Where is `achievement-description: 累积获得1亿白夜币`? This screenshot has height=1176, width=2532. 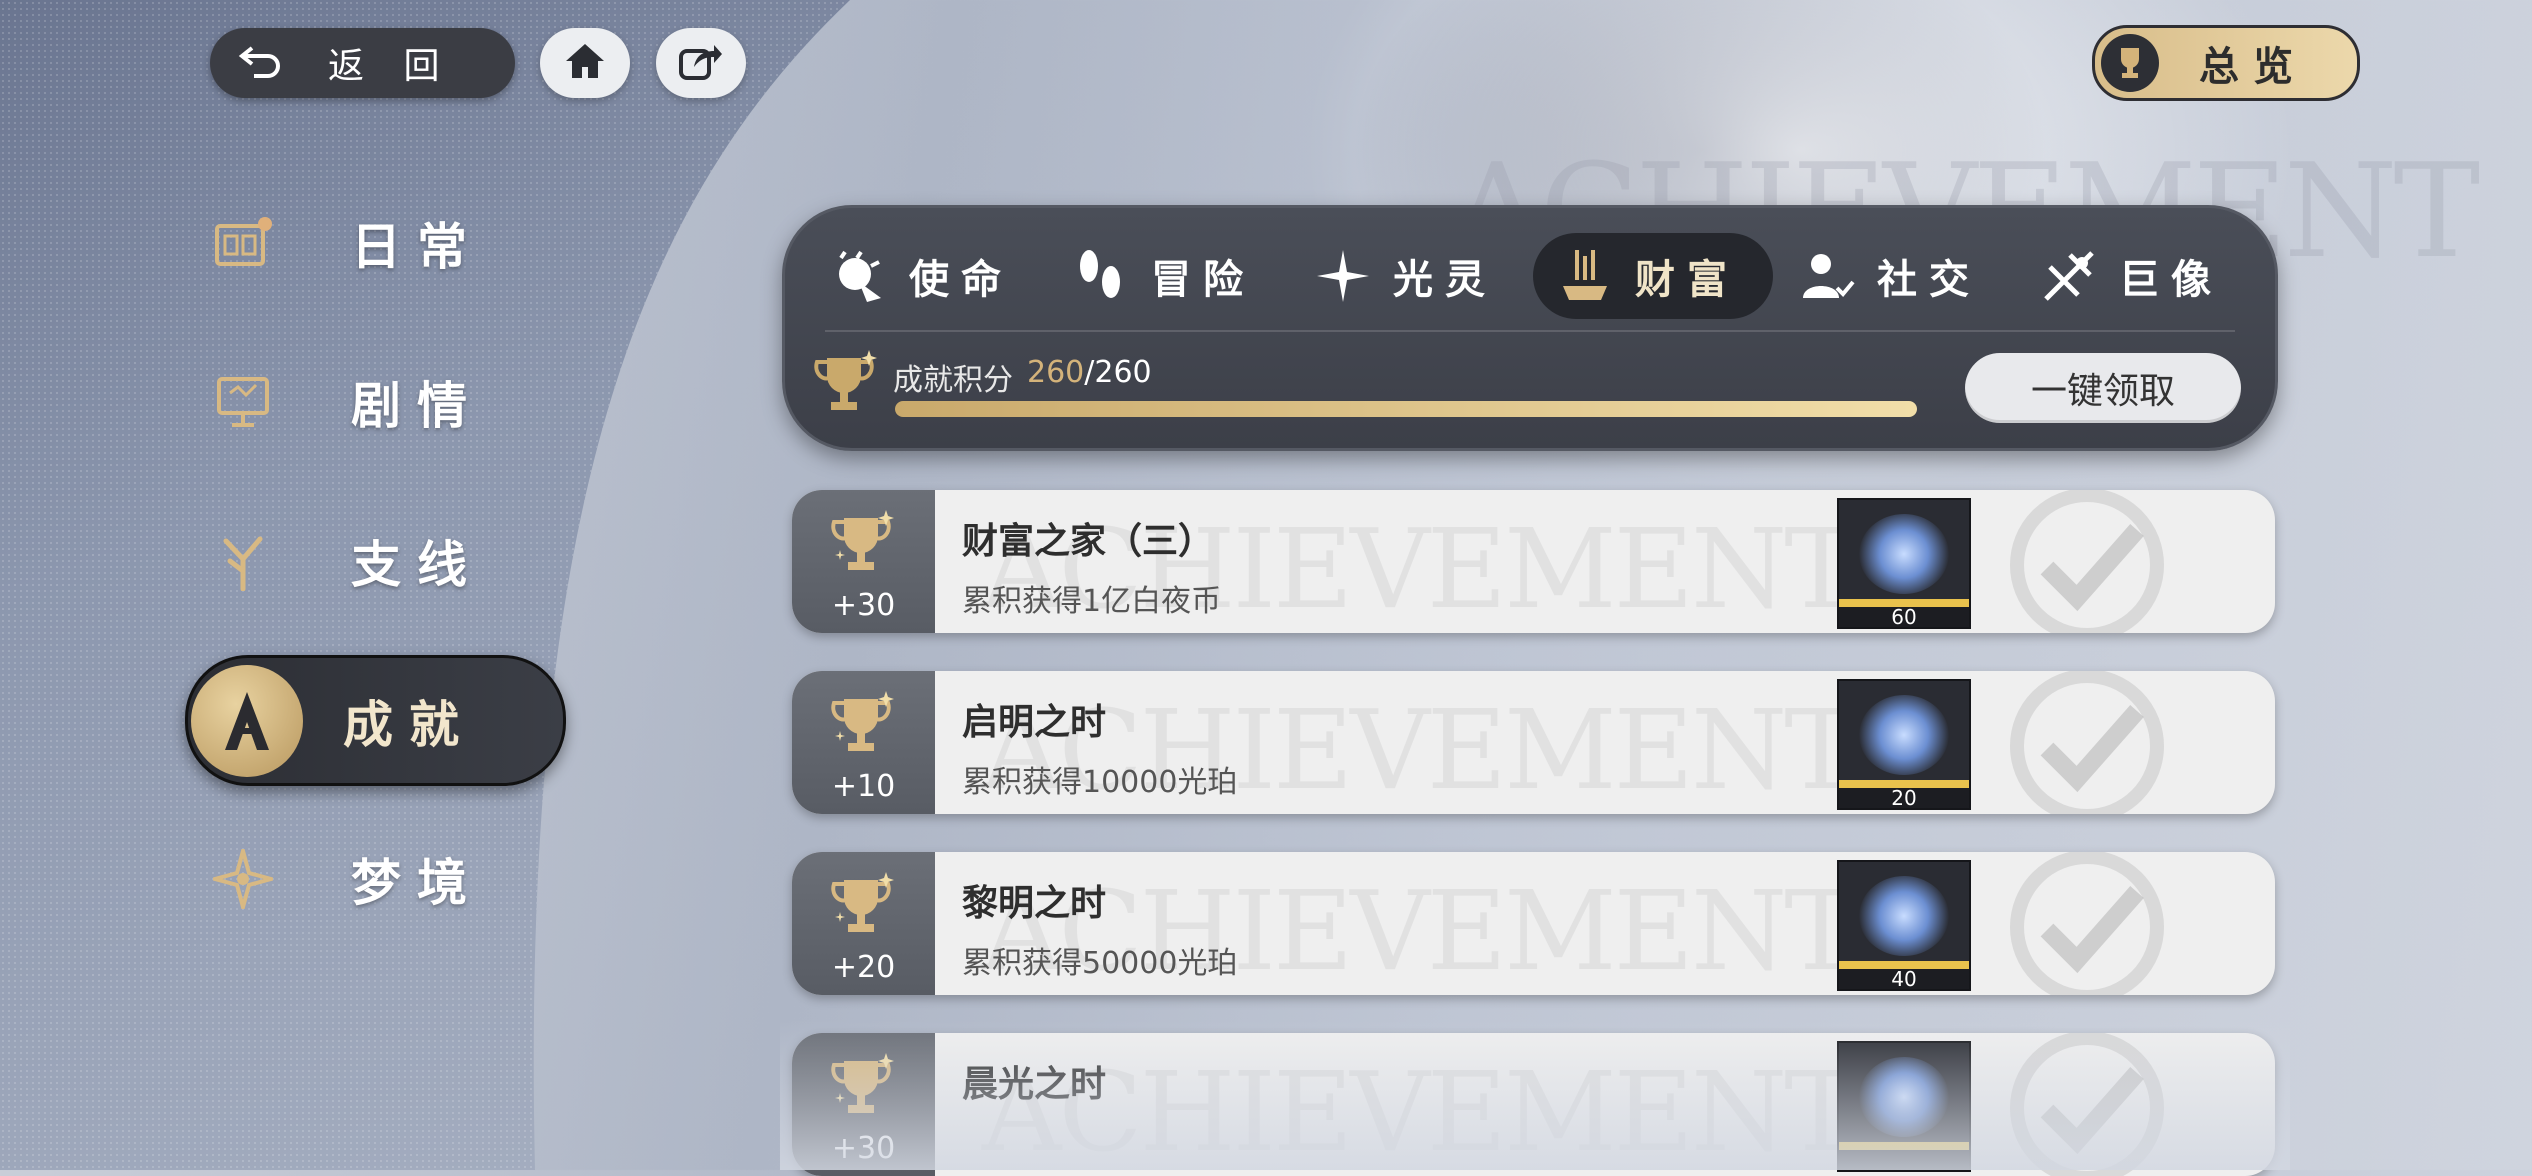
achievement-description: 累积获得1亿白夜币 is located at coordinates (1092, 601).